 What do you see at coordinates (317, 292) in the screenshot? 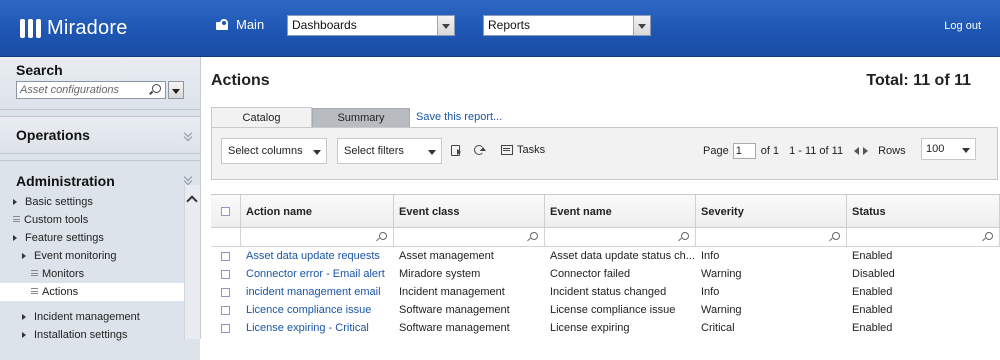
I see `action-name-link: incident management email` at bounding box center [317, 292].